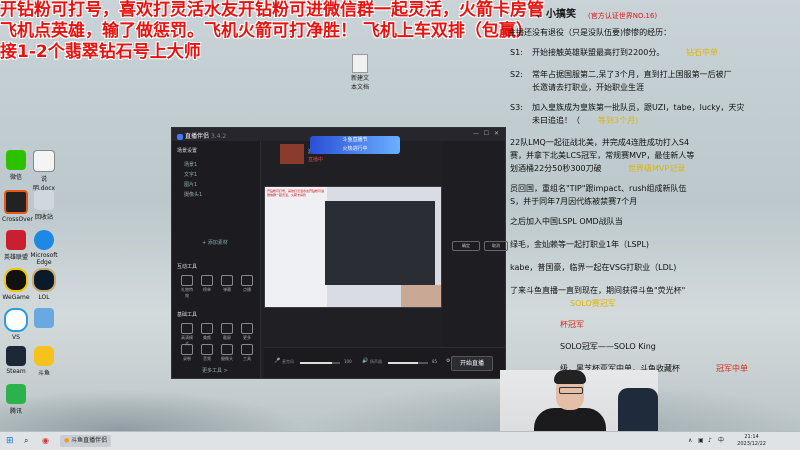 The width and height of the screenshot is (800, 450). I want to click on screenshot-icon, so click(227, 328).